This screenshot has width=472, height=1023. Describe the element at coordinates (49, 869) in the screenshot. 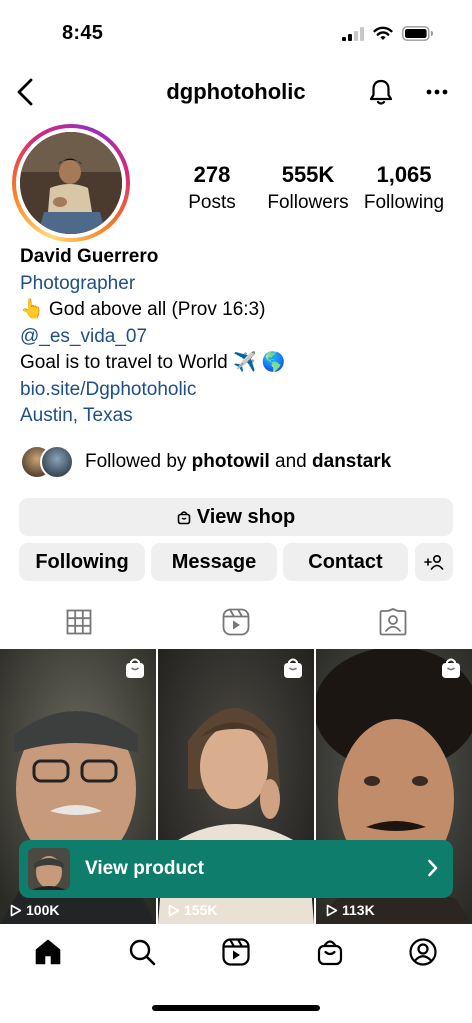

I see `product-thumbnail` at that location.